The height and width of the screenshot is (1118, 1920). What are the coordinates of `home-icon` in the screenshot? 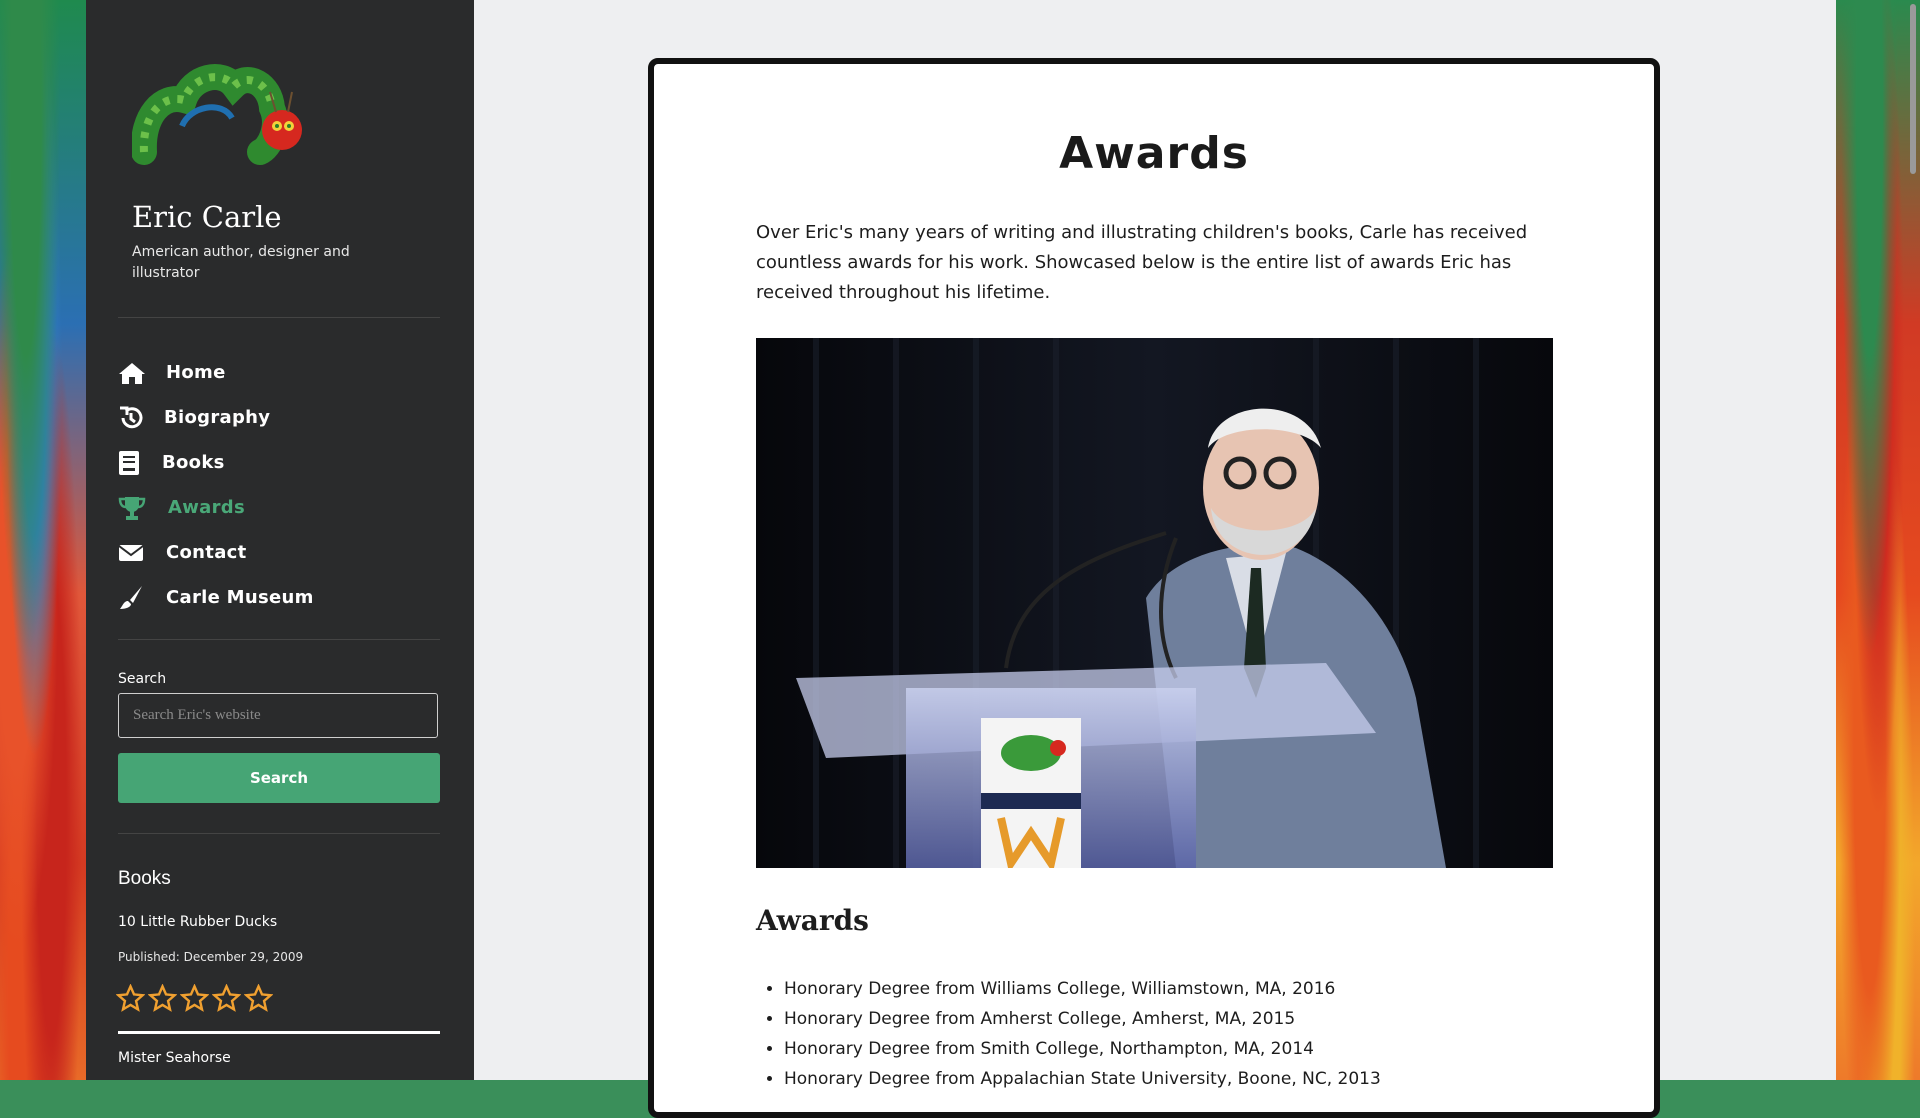 It's located at (133, 373).